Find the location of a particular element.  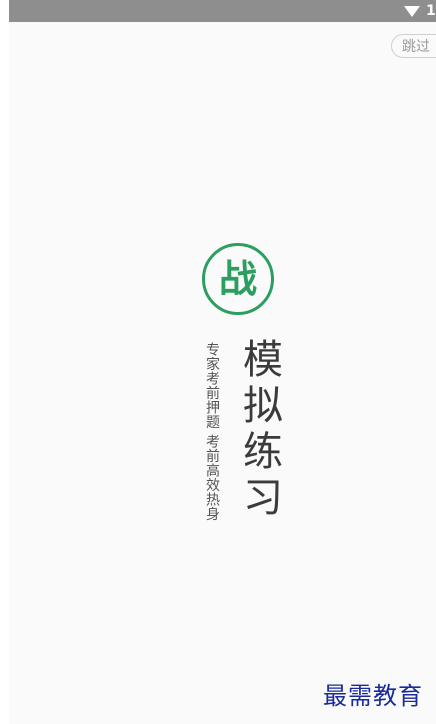

battery-level-text: 1 is located at coordinates (431, 11).